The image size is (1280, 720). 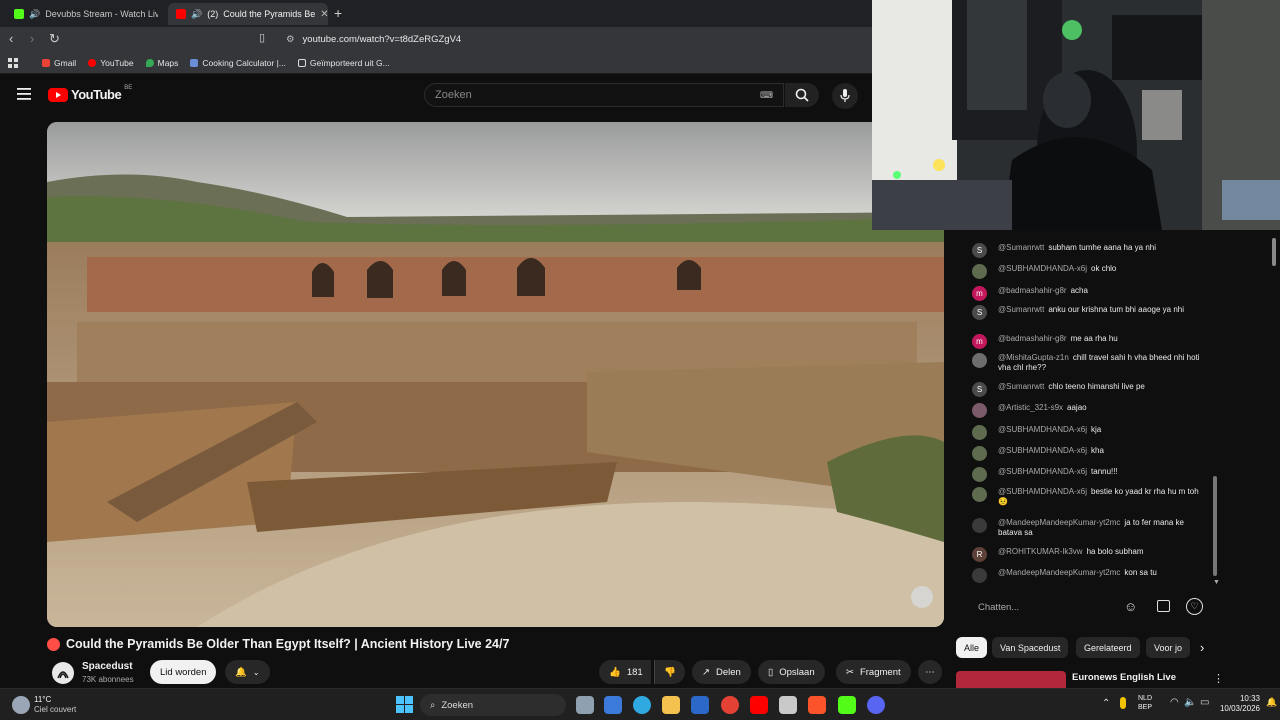 What do you see at coordinates (766, 95) in the screenshot?
I see `keyboard-icon: ⌨` at bounding box center [766, 95].